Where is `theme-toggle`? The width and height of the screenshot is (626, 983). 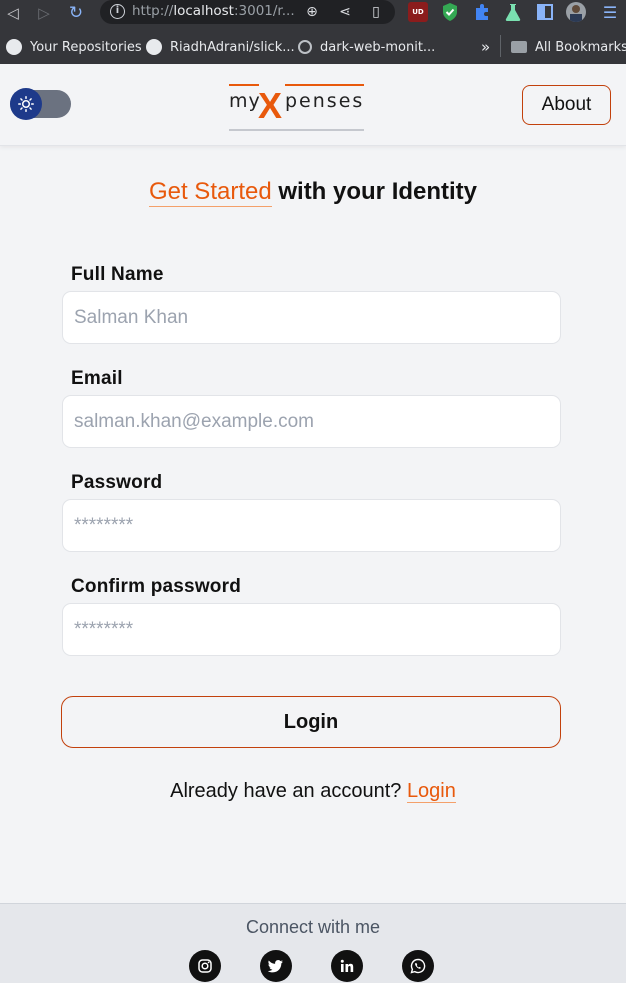 theme-toggle is located at coordinates (40, 104).